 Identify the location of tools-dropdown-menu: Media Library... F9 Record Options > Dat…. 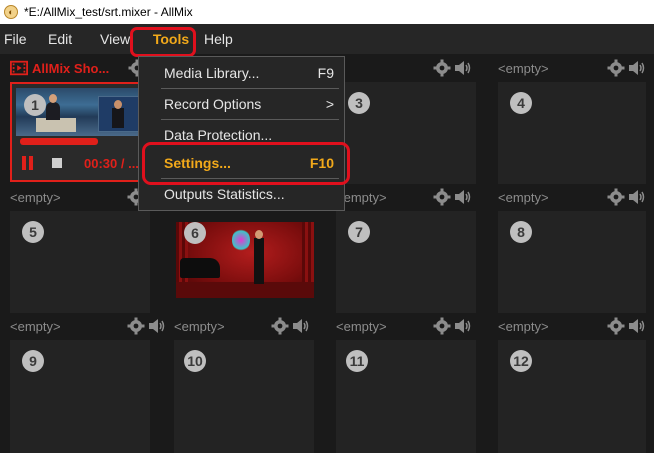
(241, 133).